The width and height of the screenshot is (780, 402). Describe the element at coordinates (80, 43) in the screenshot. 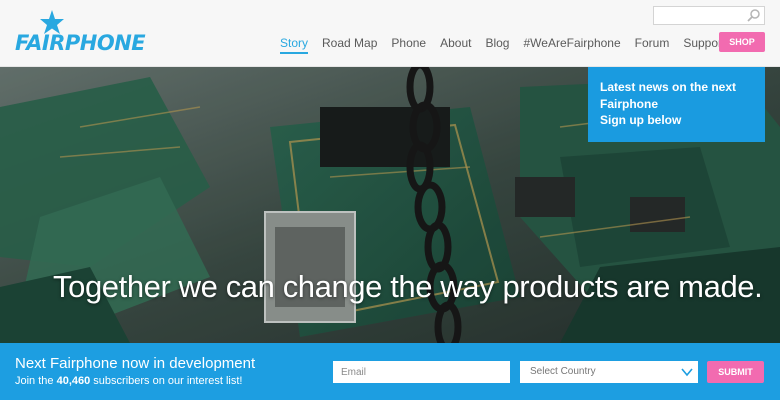

I see `logo-wordmark: FAIRPHONE` at that location.